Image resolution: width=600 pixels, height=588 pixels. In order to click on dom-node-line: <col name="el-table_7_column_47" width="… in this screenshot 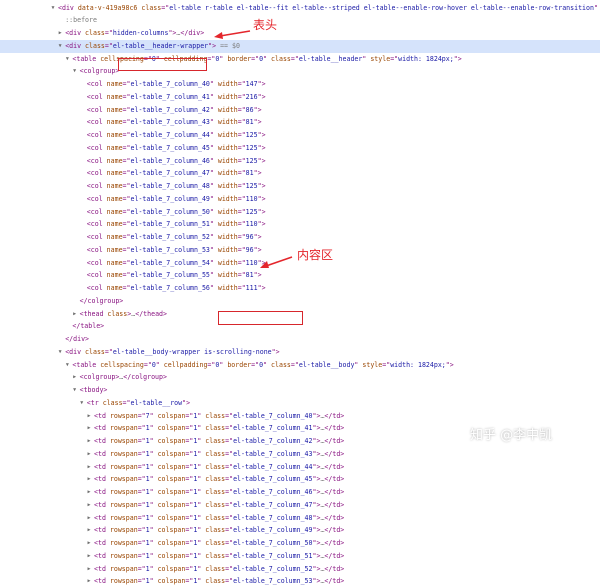, I will do `click(300, 173)`.